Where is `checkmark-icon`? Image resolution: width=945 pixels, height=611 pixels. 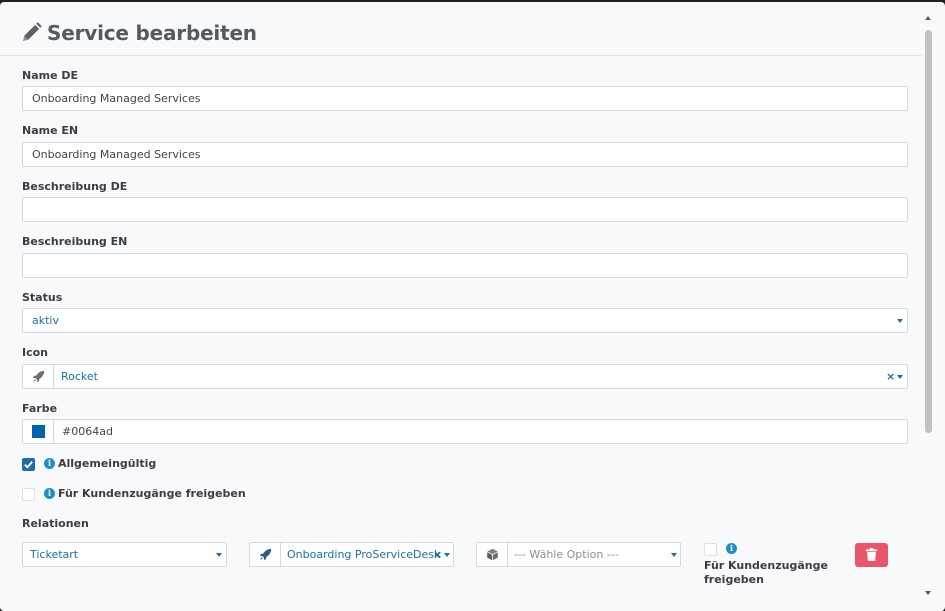 checkmark-icon is located at coordinates (28, 465).